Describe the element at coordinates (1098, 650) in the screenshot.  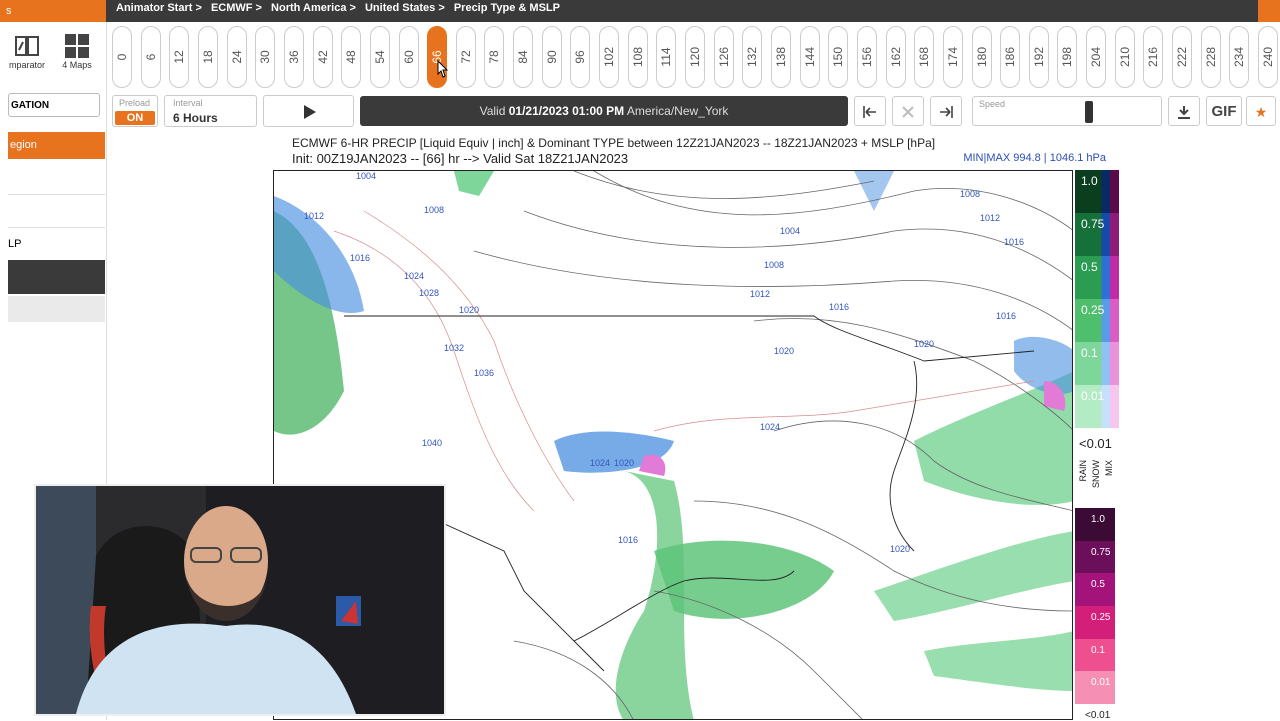
I see `secondary-legend-value-label: 0.1` at that location.